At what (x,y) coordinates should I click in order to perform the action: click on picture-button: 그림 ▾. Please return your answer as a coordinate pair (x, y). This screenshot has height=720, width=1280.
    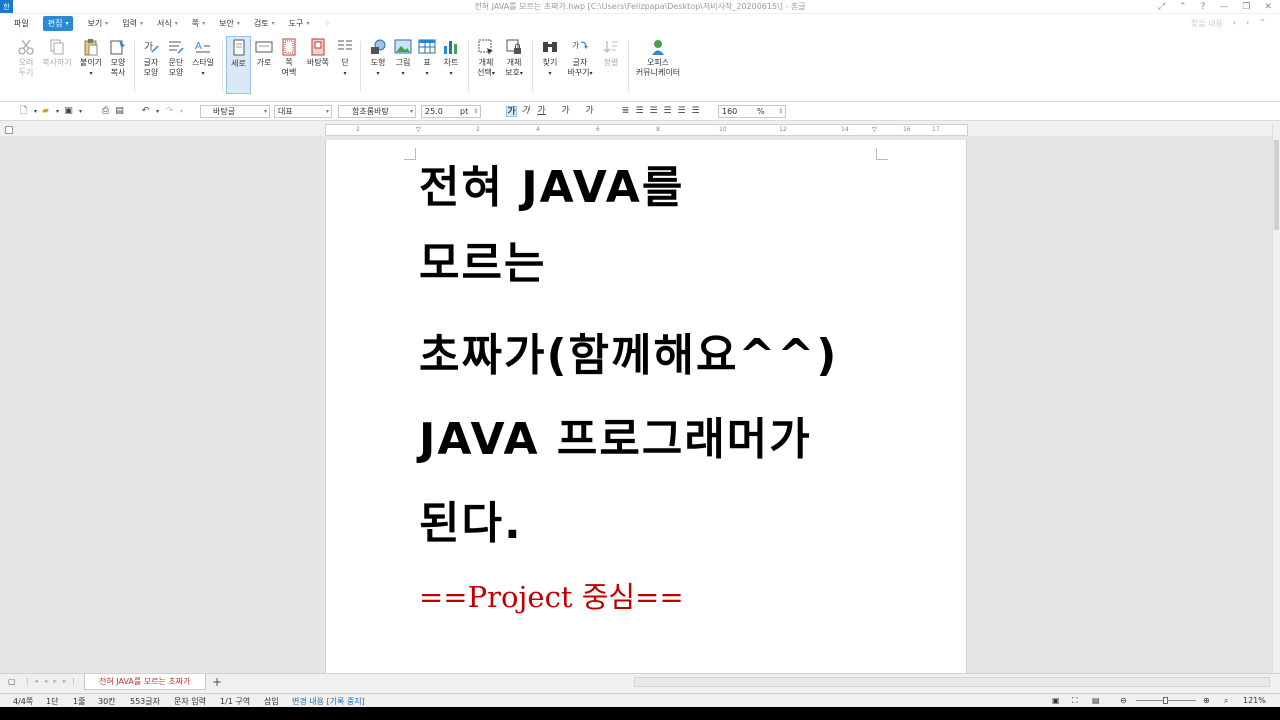
    Looking at the image, I should click on (403, 58).